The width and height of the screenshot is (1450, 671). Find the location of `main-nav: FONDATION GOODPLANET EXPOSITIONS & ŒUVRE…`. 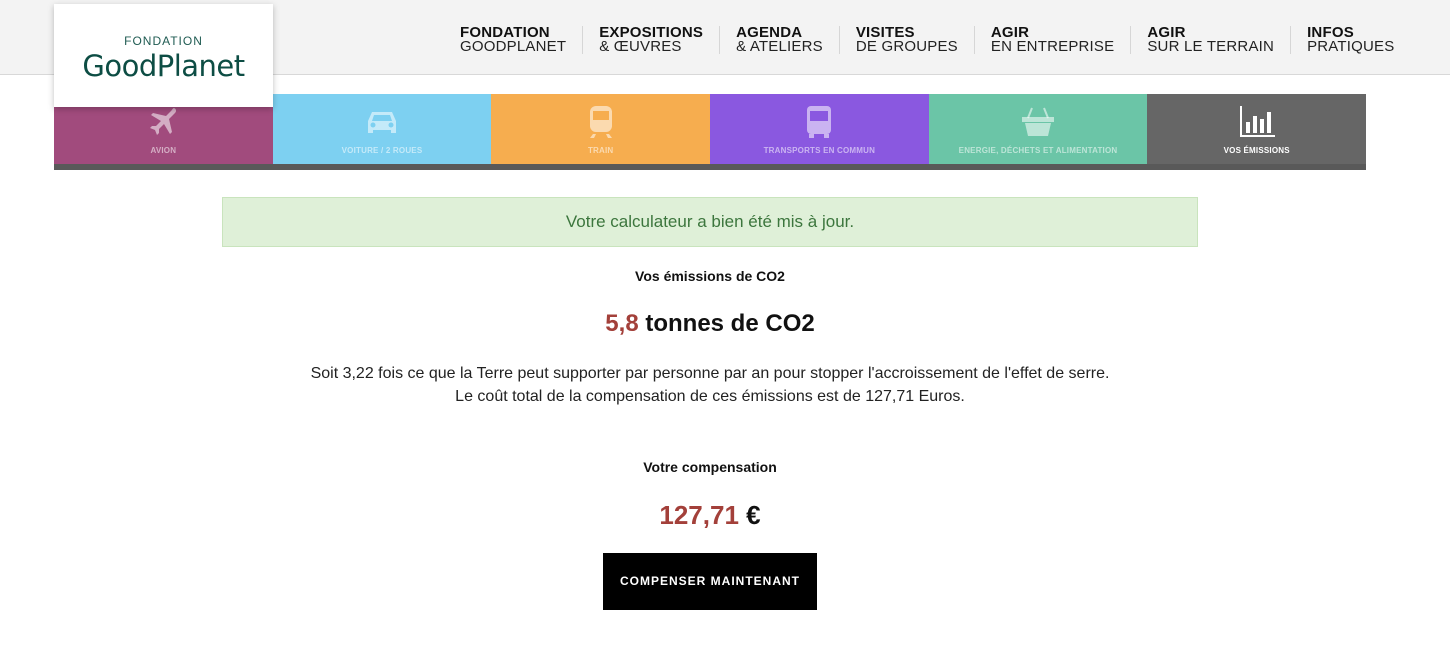

main-nav: FONDATION GOODPLANET EXPOSITIONS & ŒUVRE… is located at coordinates (927, 40).